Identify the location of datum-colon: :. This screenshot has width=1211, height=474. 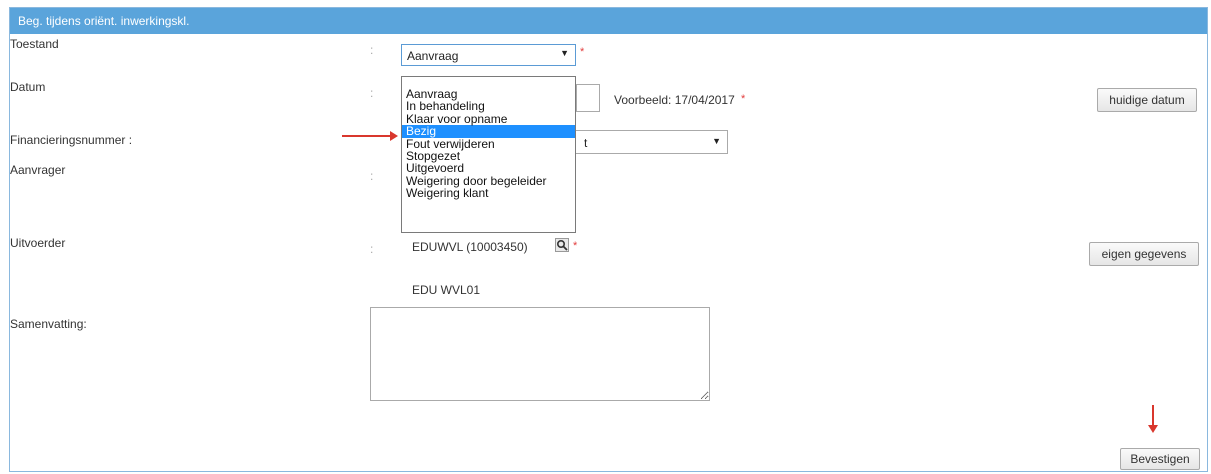
(372, 93).